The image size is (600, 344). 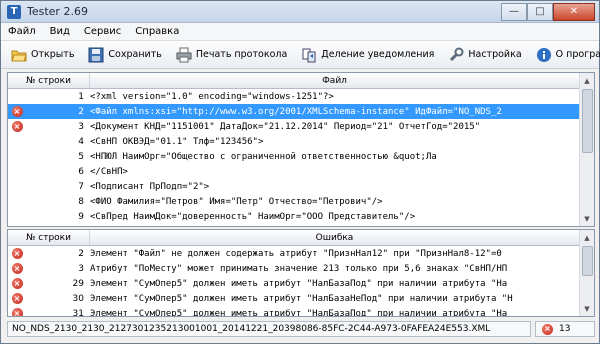 I want to click on save-button: Сохранить, so click(x=125, y=55).